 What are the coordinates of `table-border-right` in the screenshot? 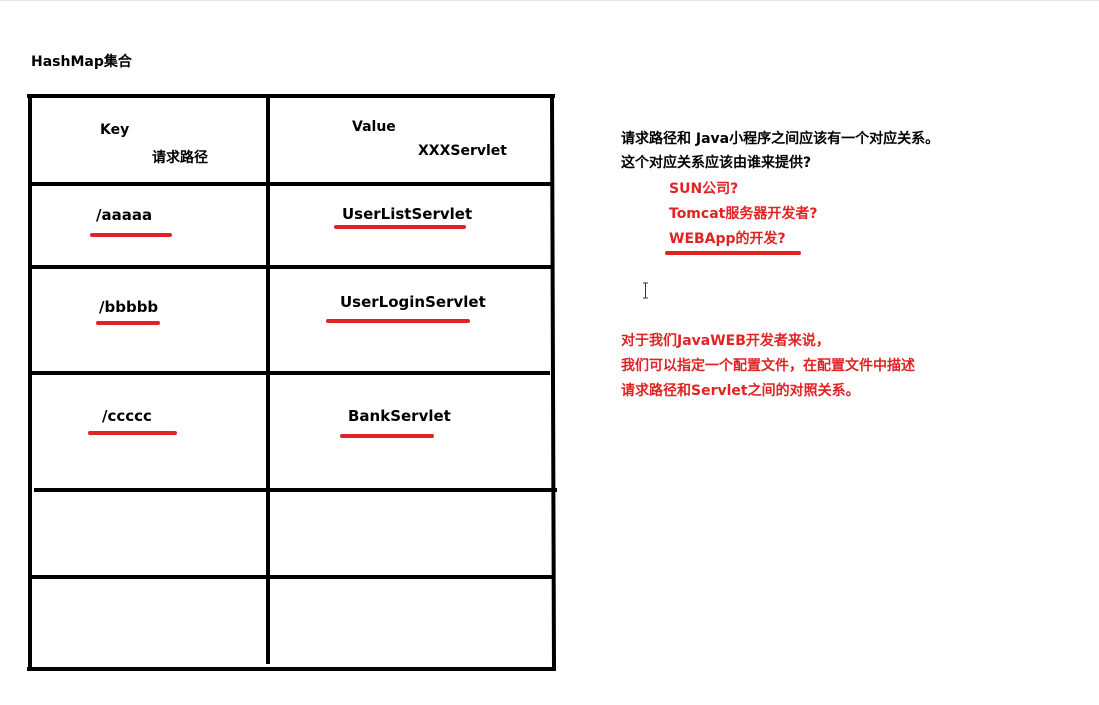 It's located at (553, 382).